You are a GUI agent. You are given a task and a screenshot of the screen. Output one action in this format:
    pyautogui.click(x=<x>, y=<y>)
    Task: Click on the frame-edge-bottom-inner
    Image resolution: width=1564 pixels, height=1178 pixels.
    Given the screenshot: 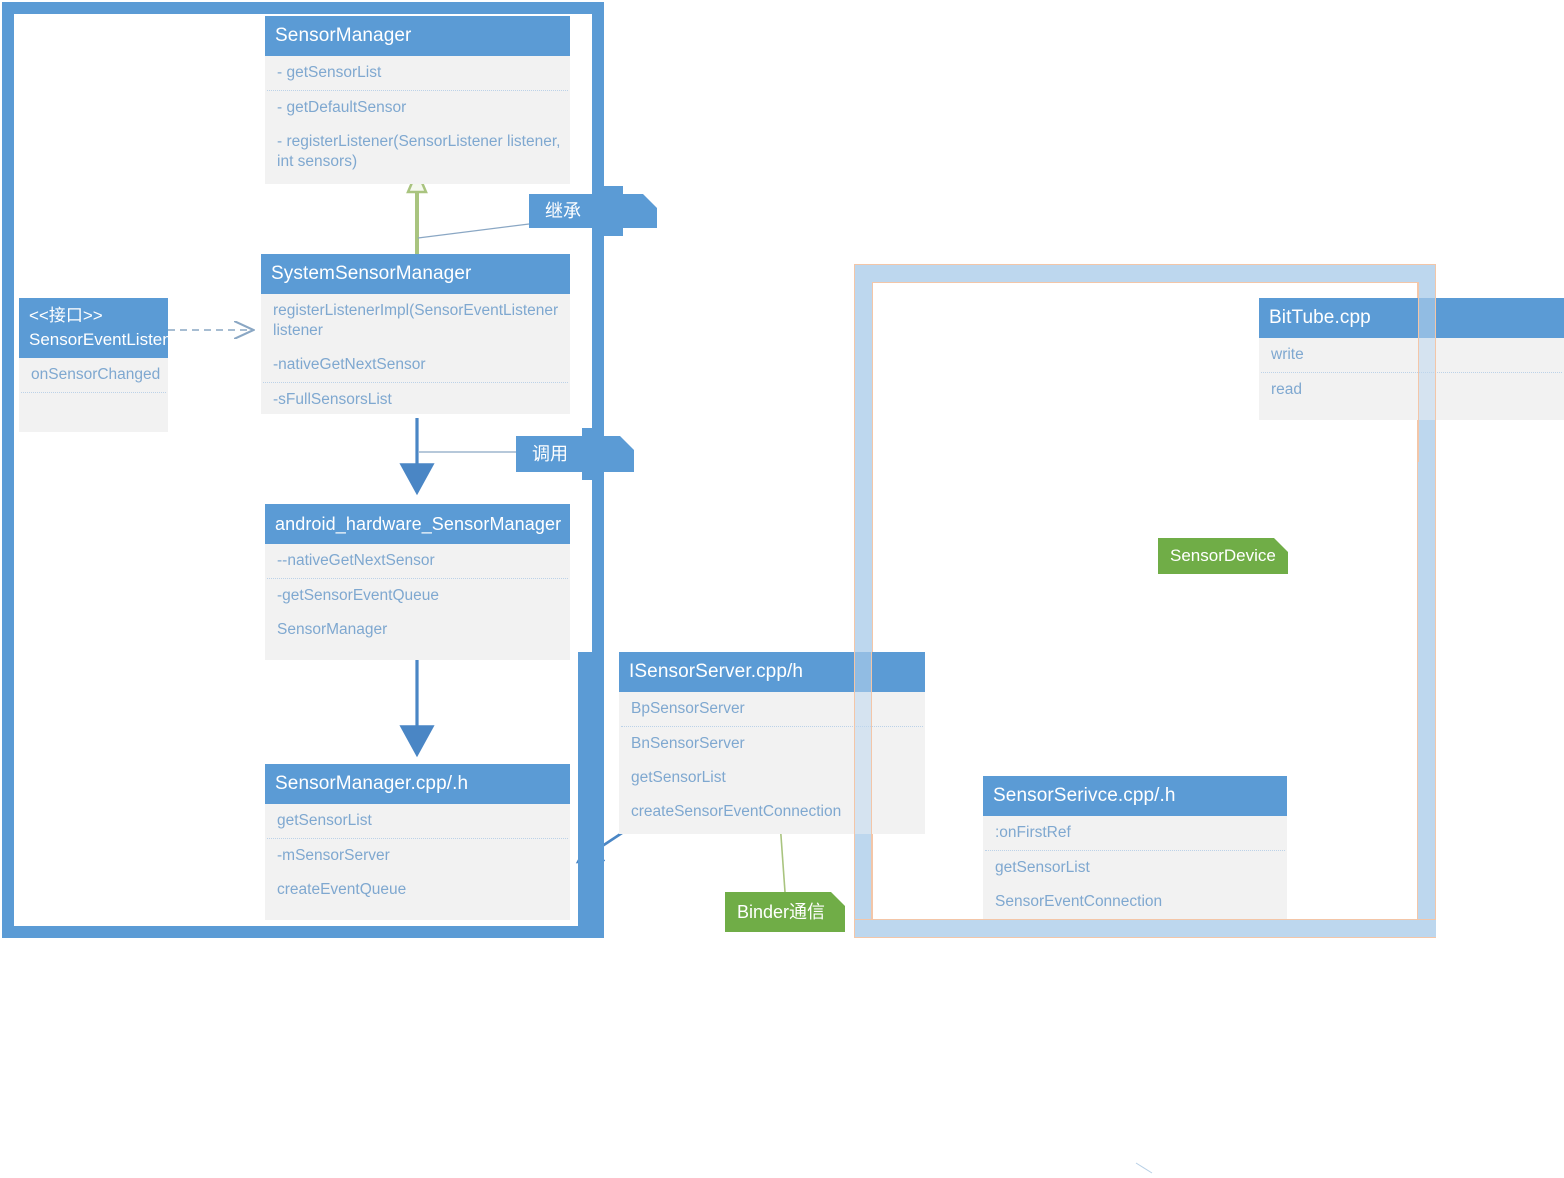 What is the action you would take?
    pyautogui.click(x=1145, y=919)
    